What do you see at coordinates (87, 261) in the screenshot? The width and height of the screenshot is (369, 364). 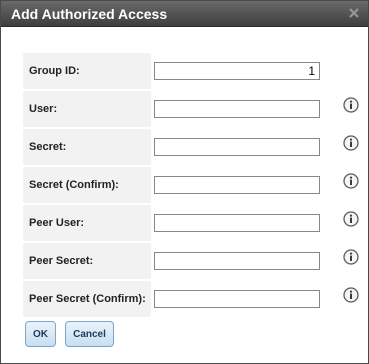 I see `peer-secret-label: Peer Secret:` at bounding box center [87, 261].